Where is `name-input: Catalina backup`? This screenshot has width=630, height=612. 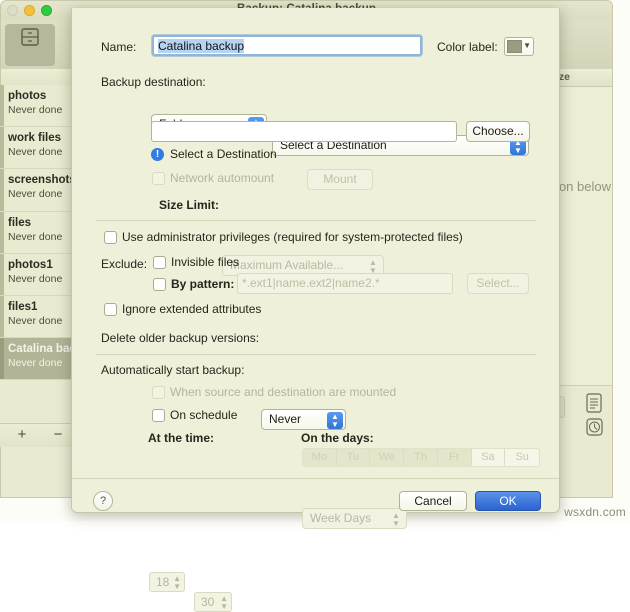 name-input: Catalina backup is located at coordinates (287, 45).